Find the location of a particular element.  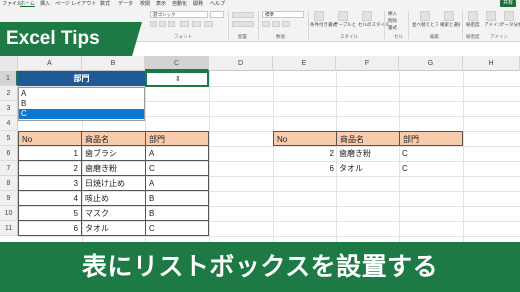

insert-cells-button: 挿入 is located at coordinates (392, 14).